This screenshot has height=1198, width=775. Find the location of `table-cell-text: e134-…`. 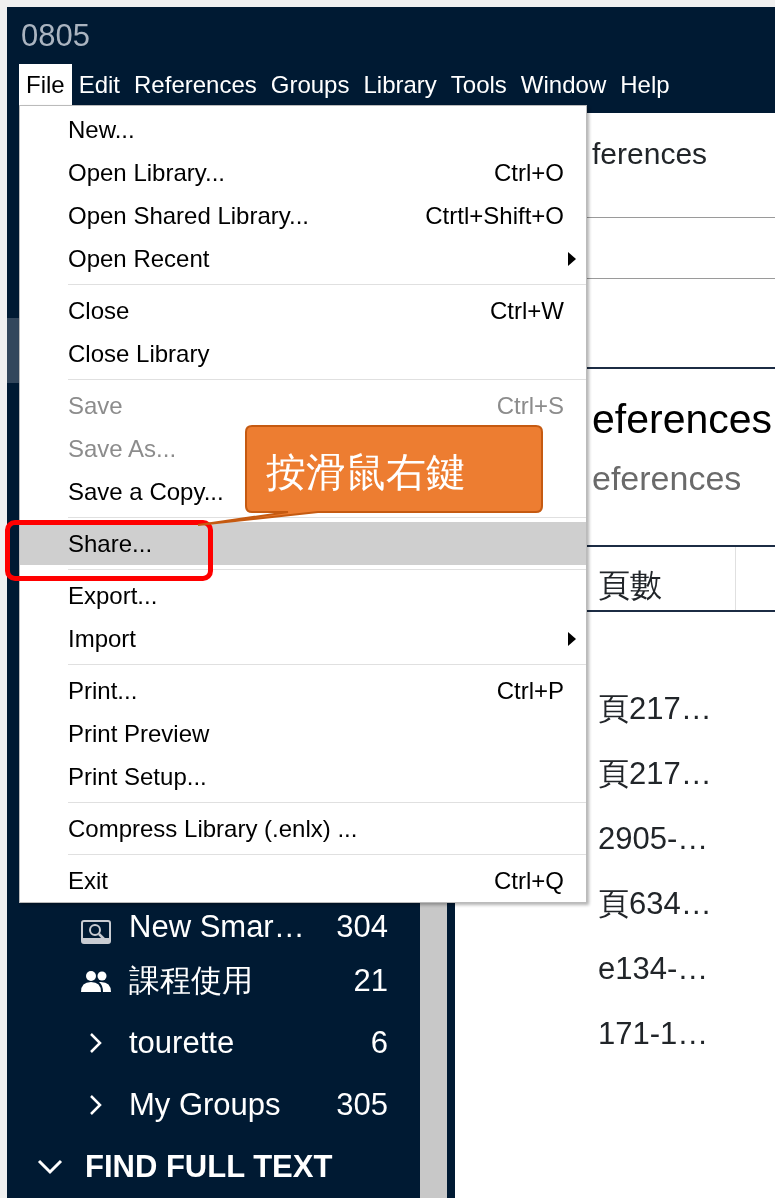

table-cell-text: e134-… is located at coordinates (653, 969).